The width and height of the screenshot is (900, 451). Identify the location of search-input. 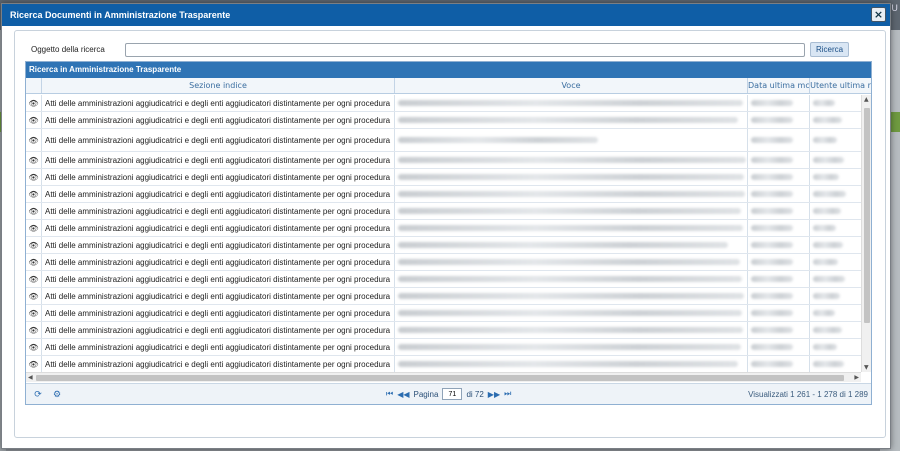
(465, 49).